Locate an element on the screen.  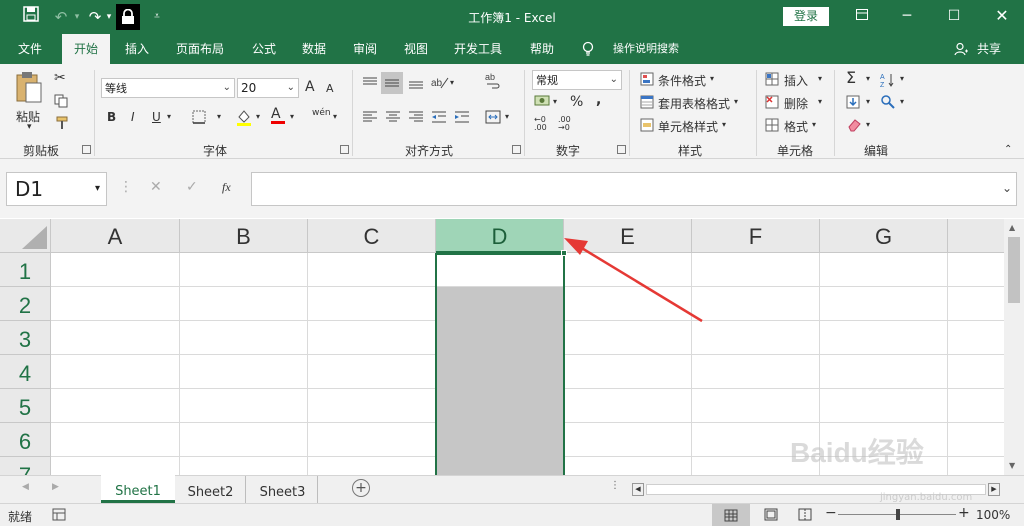
tab-help: 帮助 is located at coordinates (542, 49).